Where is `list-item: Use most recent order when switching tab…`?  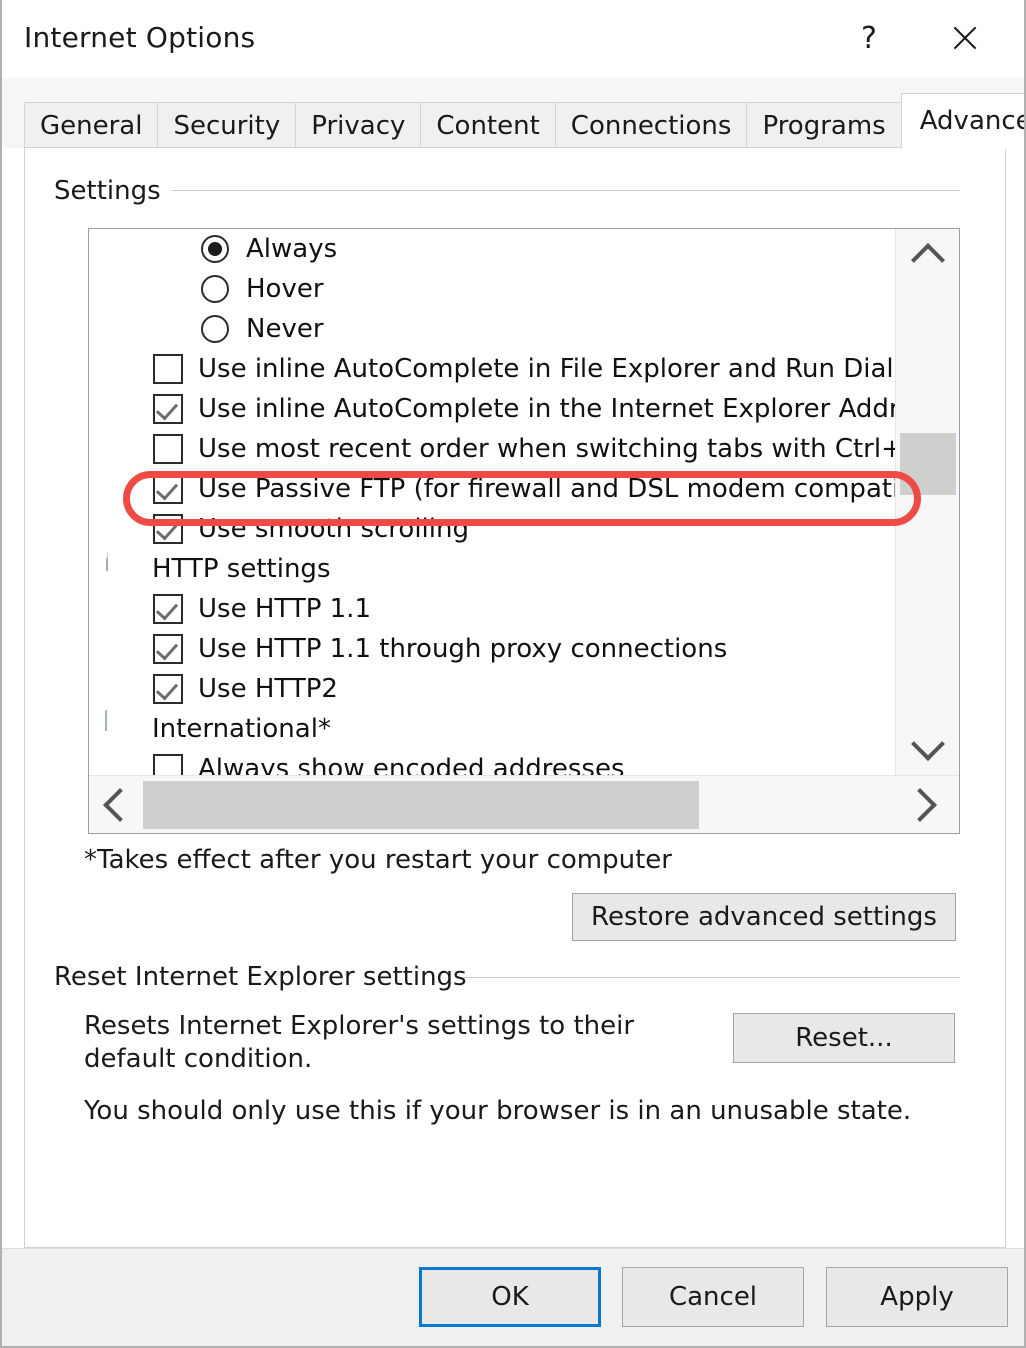 list-item: Use most recent order when switching tab… is located at coordinates (492, 449).